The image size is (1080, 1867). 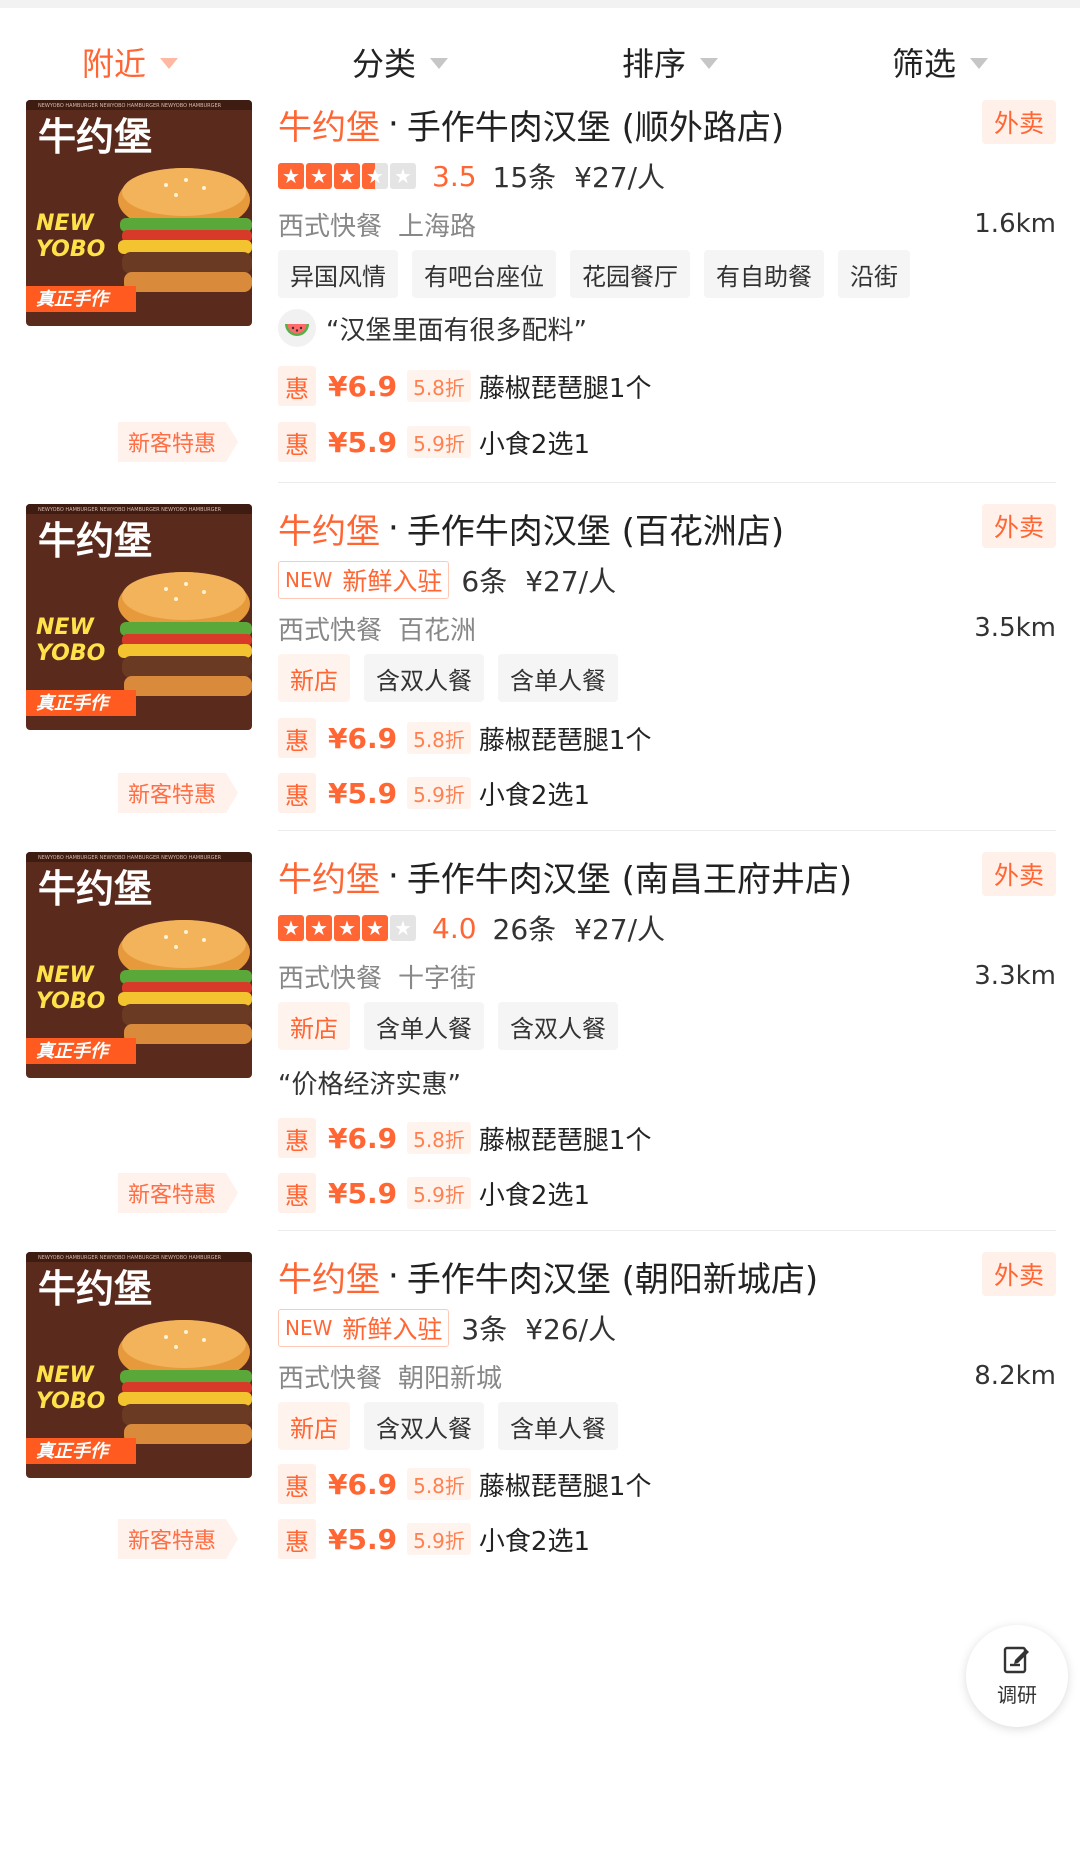 I want to click on meta-row: 3.5 15条 ¥27/人, so click(x=471, y=176).